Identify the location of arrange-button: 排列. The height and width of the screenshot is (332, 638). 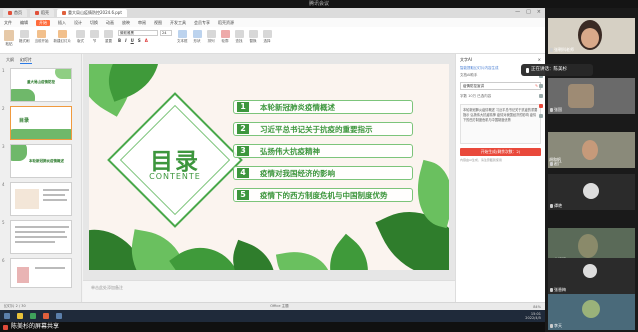
(211, 37).